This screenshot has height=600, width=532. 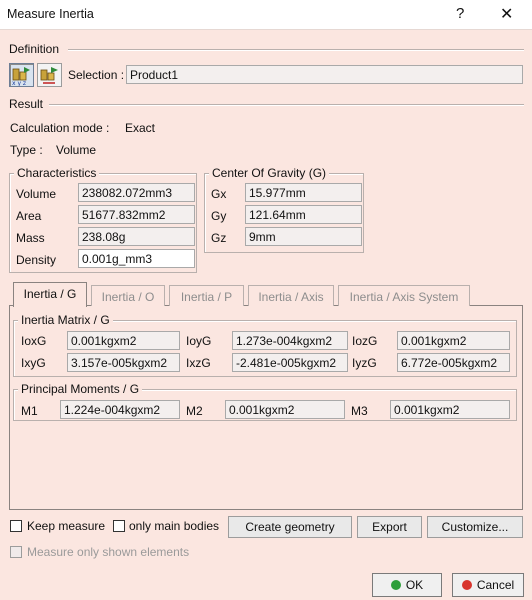 What do you see at coordinates (194, 411) in the screenshot?
I see `m2-label: M2` at bounding box center [194, 411].